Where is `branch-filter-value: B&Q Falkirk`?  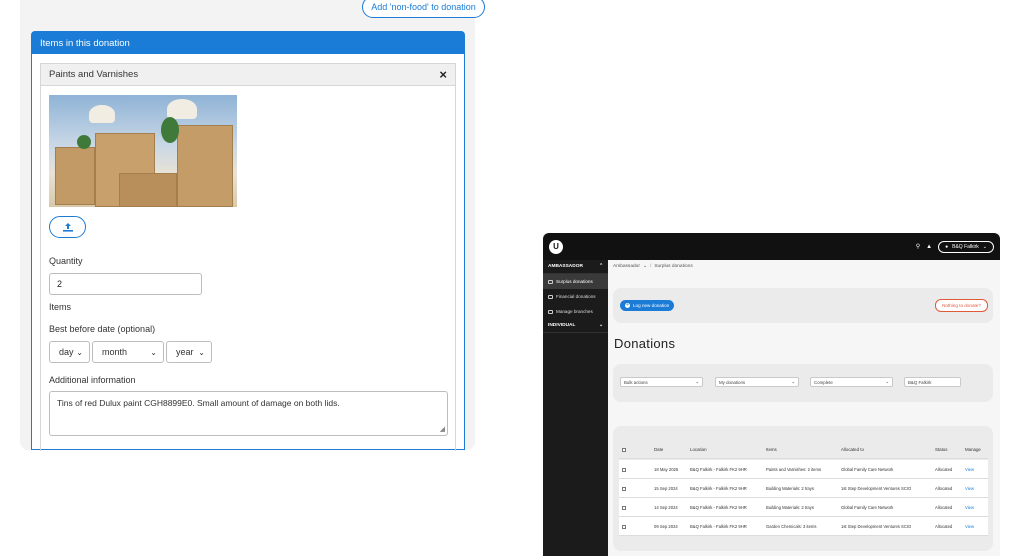
branch-filter-value: B&Q Falkirk is located at coordinates (920, 382).